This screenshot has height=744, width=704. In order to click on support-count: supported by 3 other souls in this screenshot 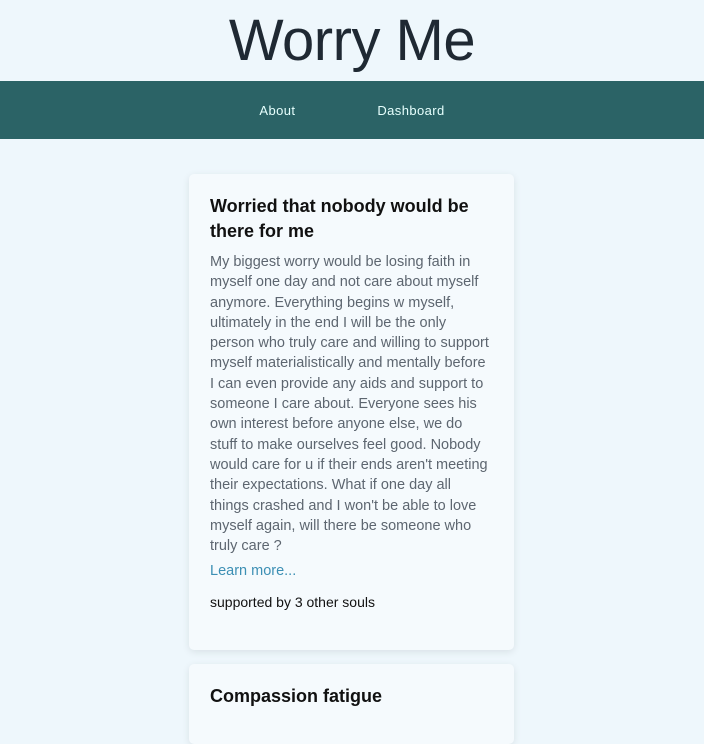, I will do `click(292, 602)`.